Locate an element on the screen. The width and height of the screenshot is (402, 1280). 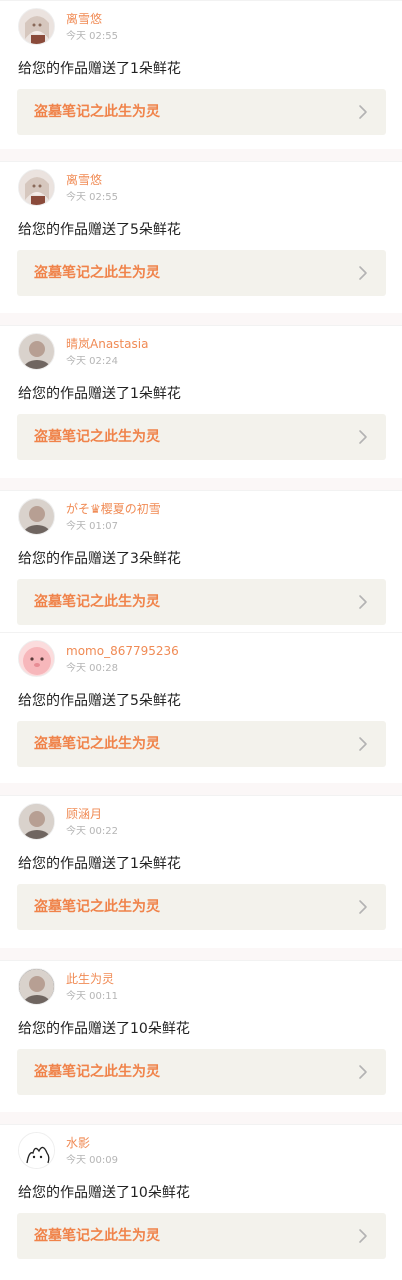
doodle-avatar-icon is located at coordinates (36, 1150).